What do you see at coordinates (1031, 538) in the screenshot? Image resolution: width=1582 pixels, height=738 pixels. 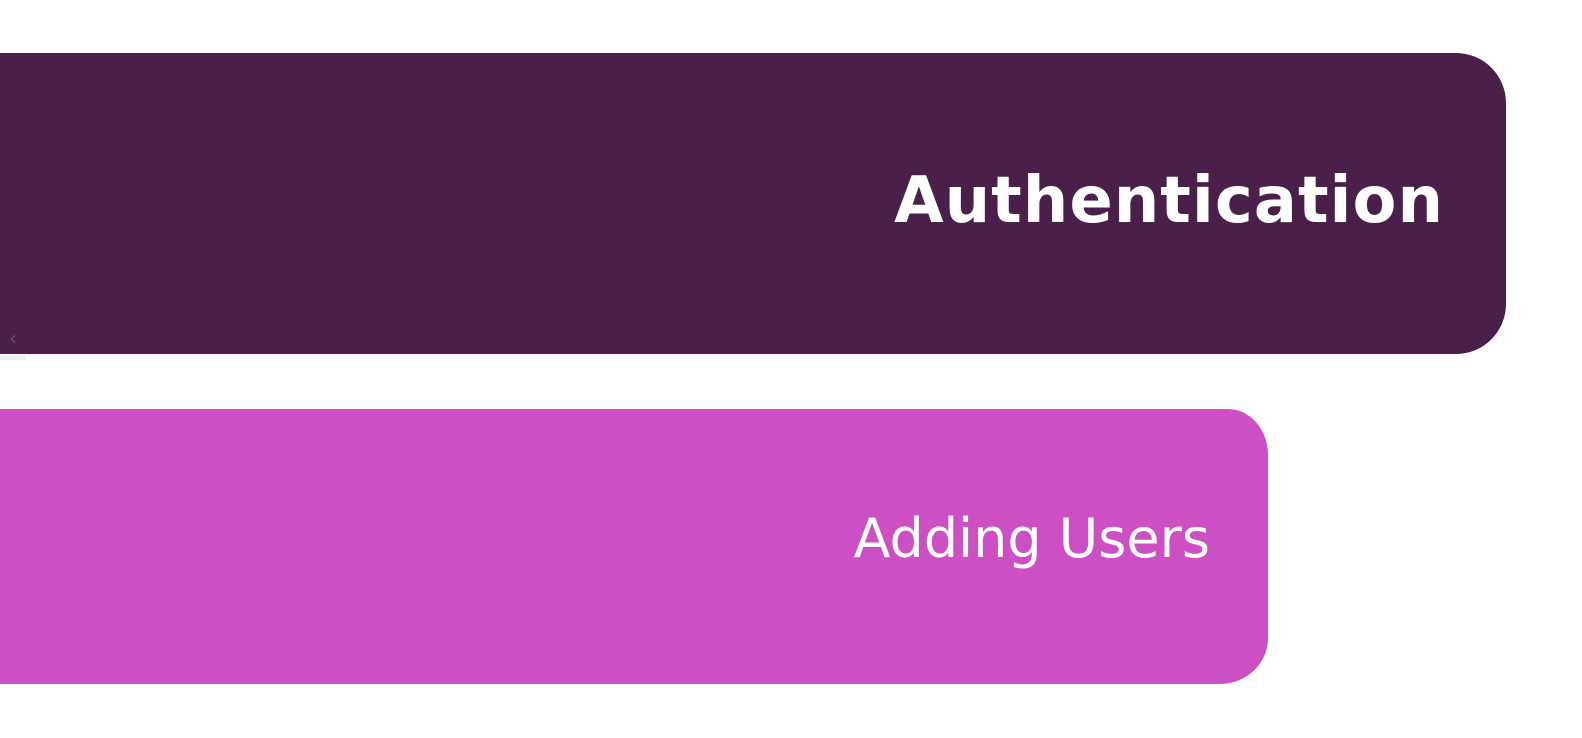 I see `section-subtitle: Adding Users` at bounding box center [1031, 538].